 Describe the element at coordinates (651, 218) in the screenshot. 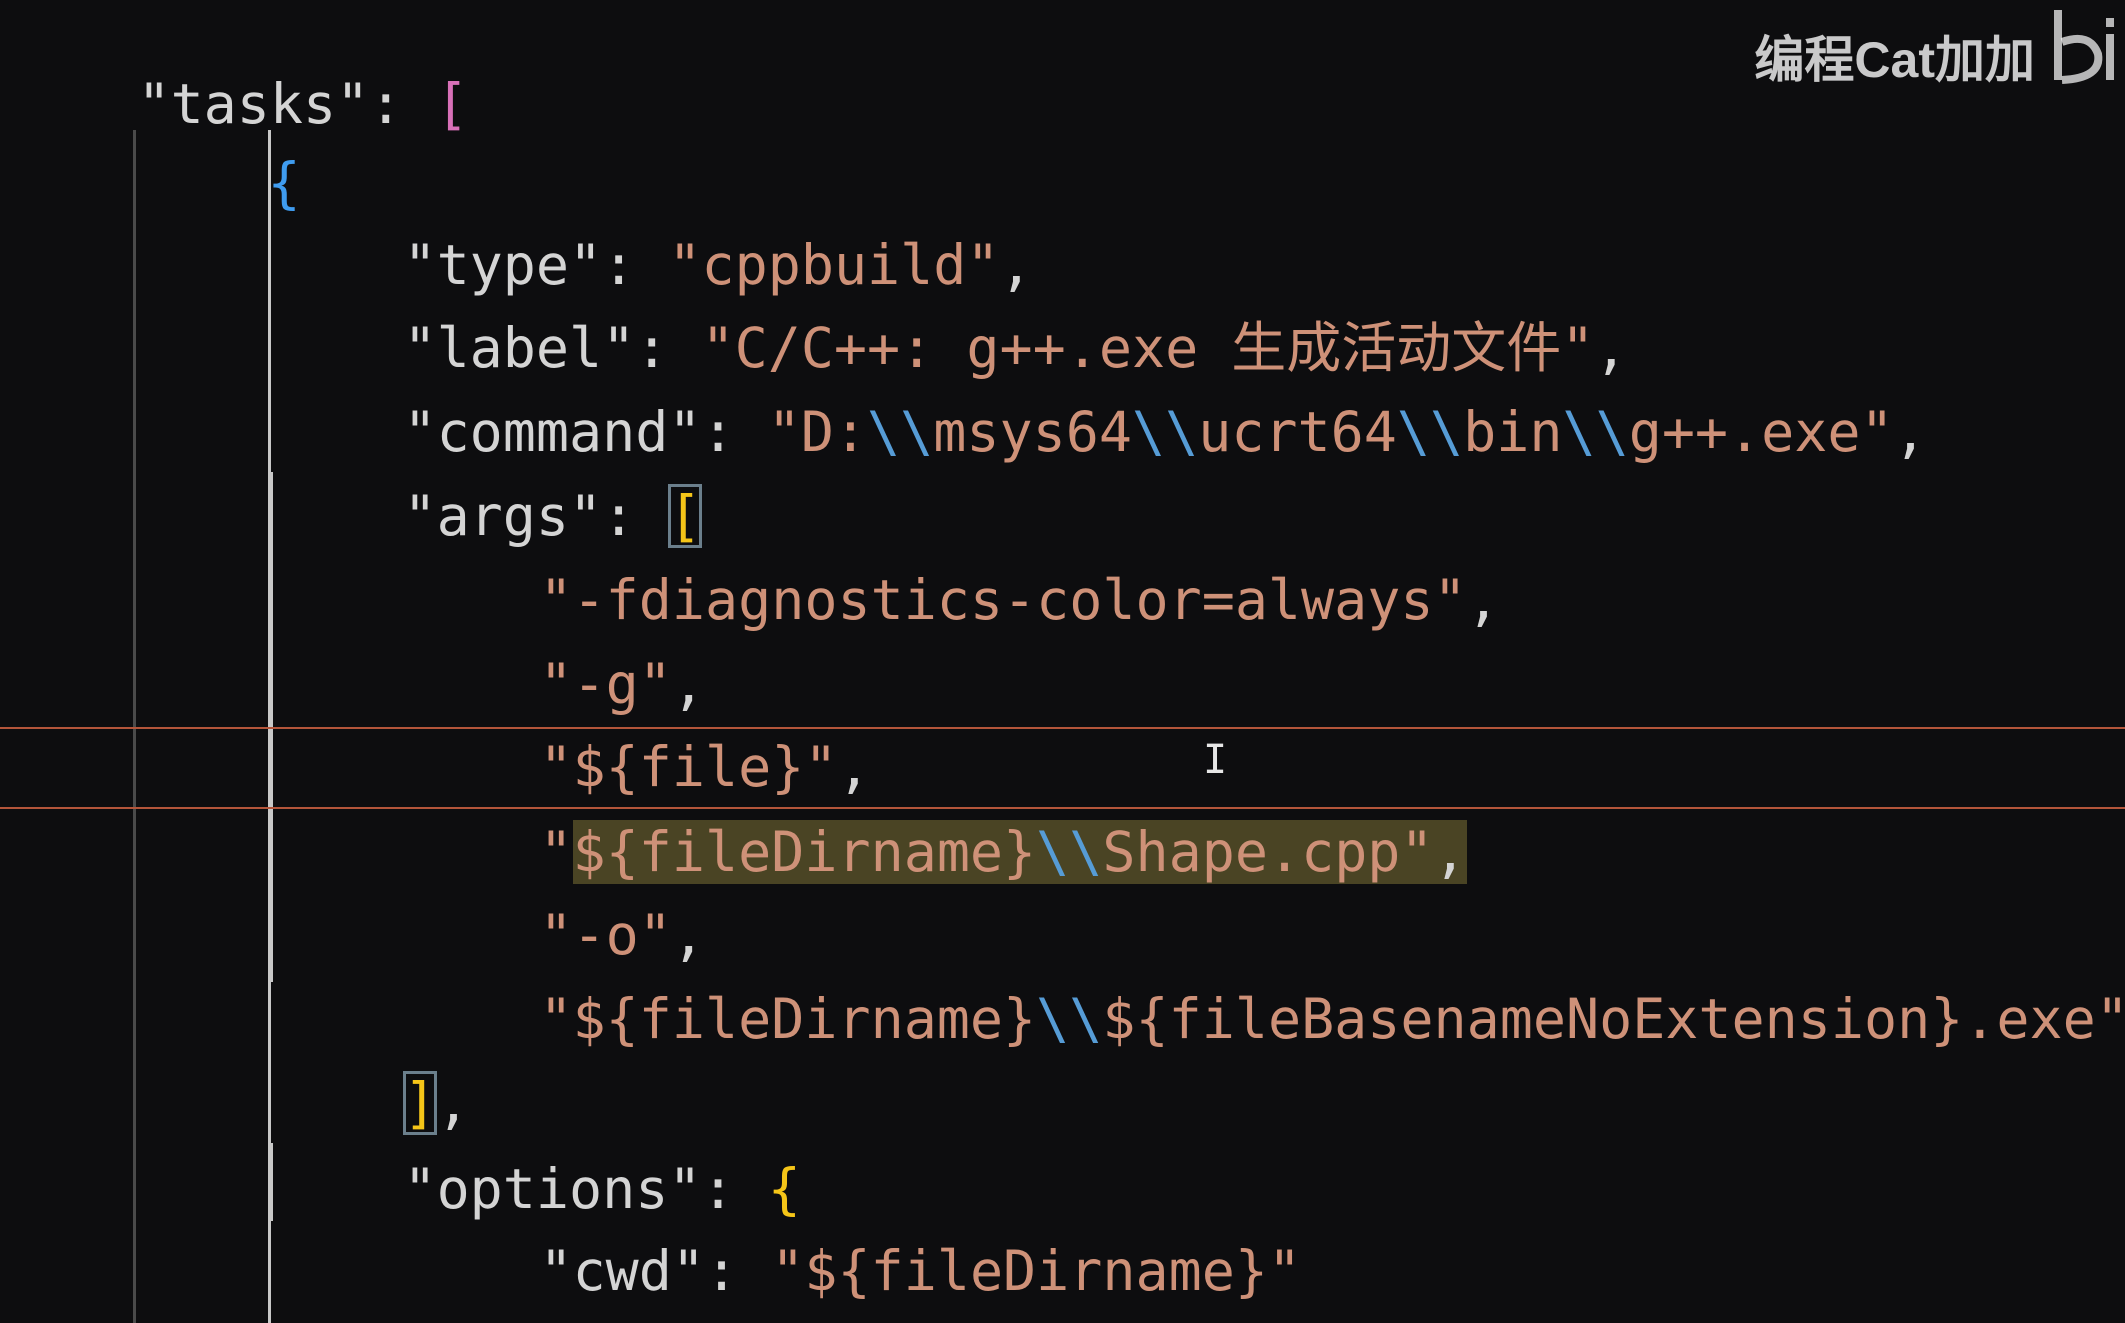

I see `code-line-type: "type": "cppbuild",` at that location.